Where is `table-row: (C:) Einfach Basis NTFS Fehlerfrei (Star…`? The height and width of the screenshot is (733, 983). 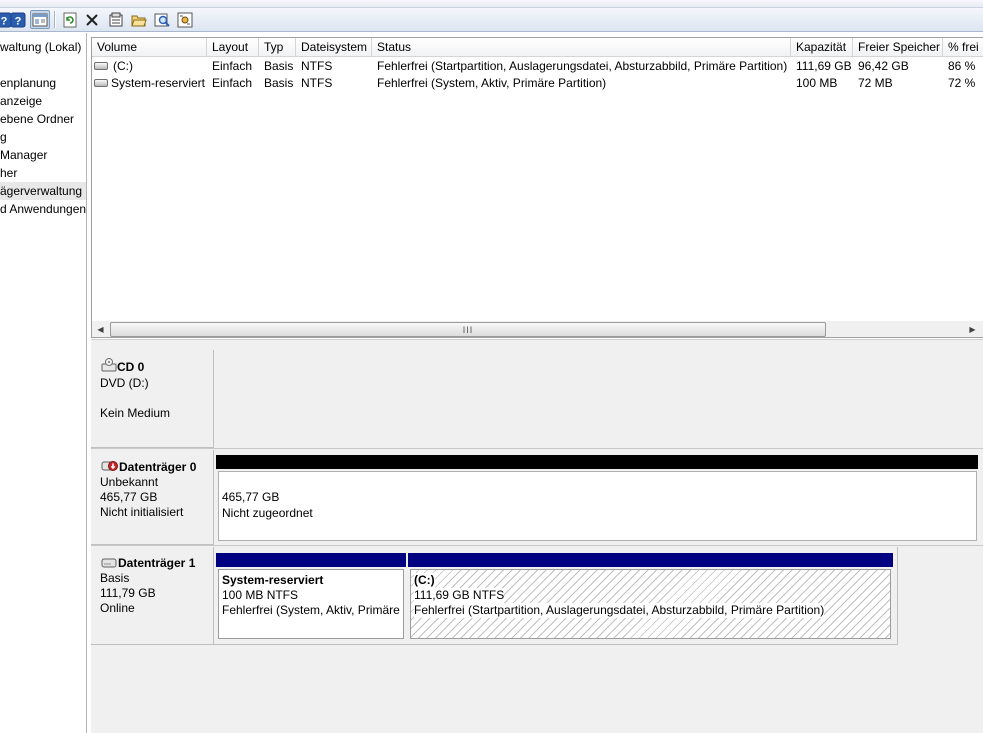
table-row: (C:) Einfach Basis NTFS Fehlerfrei (Star… is located at coordinates (537, 66).